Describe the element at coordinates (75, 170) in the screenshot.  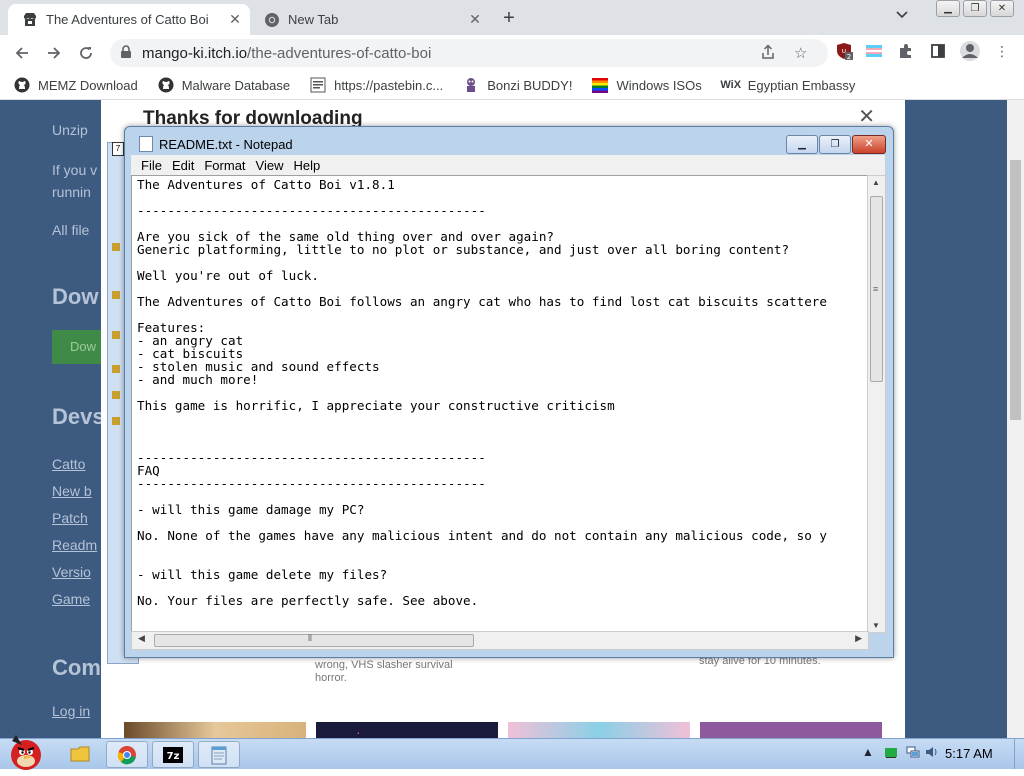
I see `page-text: If you v` at that location.